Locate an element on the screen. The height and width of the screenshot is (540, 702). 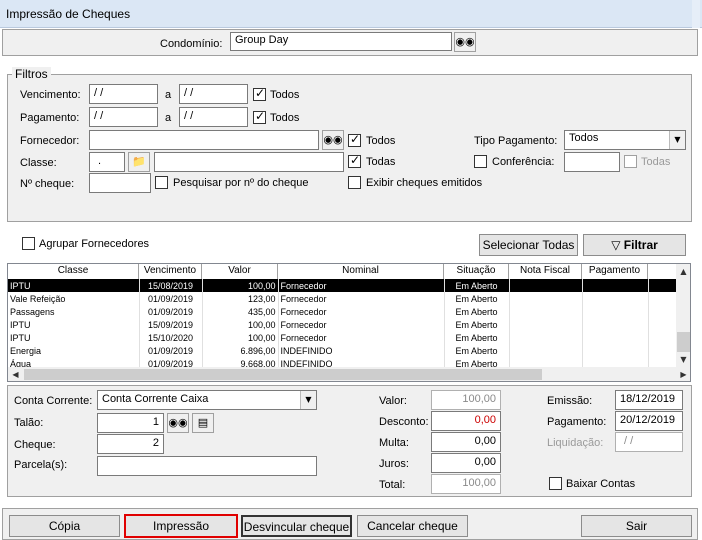
table-row: IPTU 15/10/2020 100,00 Fornecedor Em Aberto is located at coordinates (342, 337).